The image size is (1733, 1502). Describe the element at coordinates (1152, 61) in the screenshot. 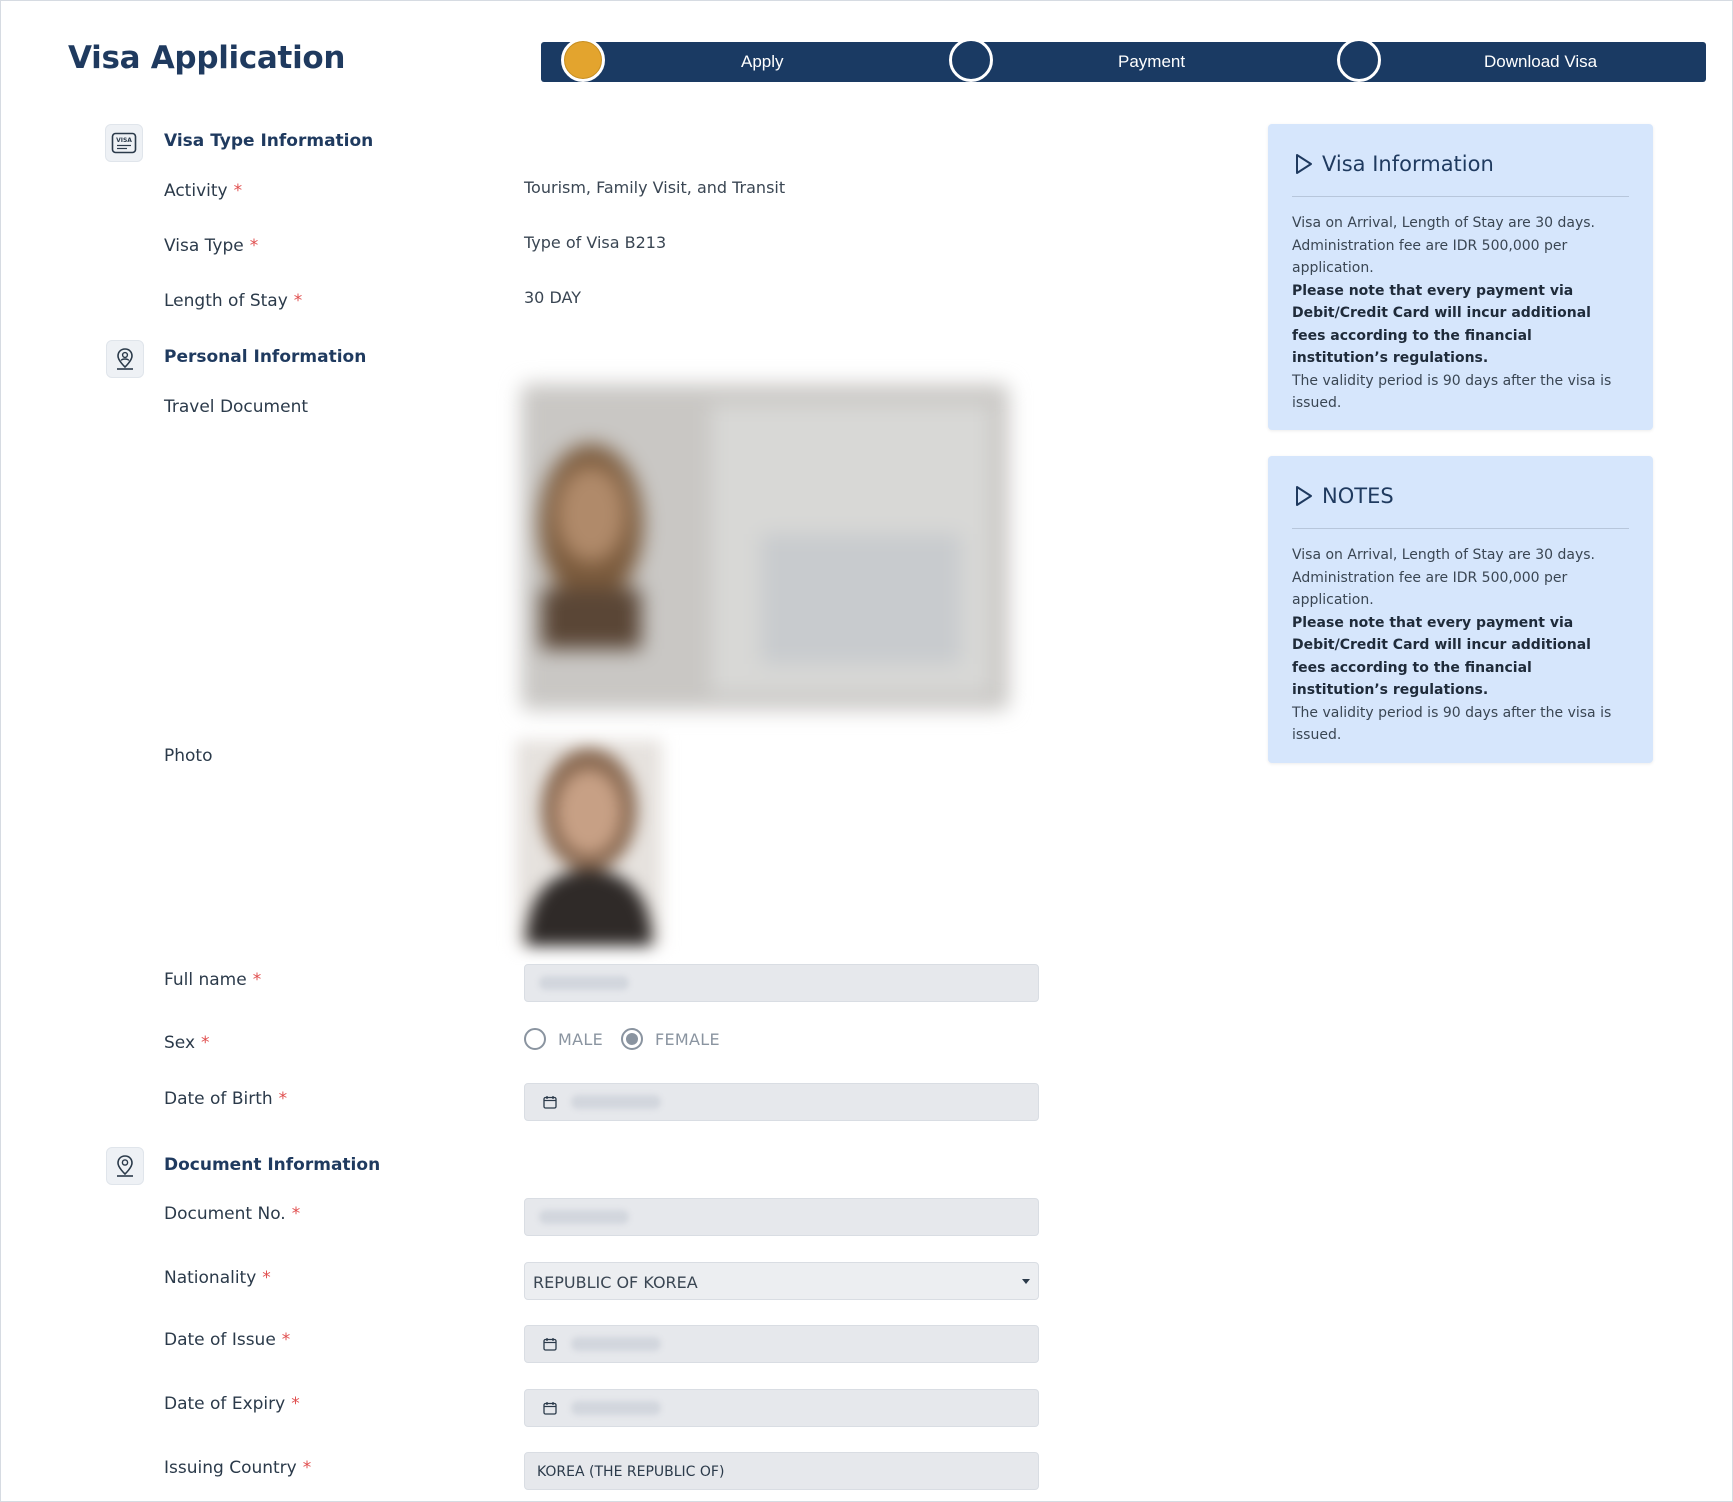

I see `step-payment-label: Payment` at that location.